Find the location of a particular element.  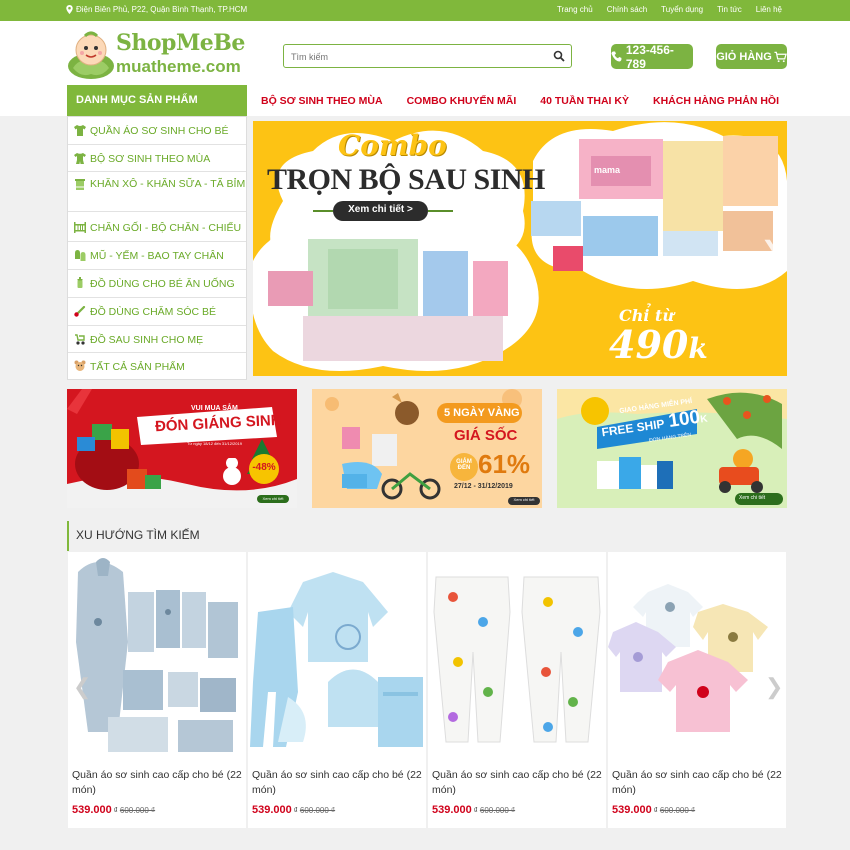

sidebar-item-label: QUẦN ÁO SƠ SINH CHO BÉ is located at coordinates (159, 131).